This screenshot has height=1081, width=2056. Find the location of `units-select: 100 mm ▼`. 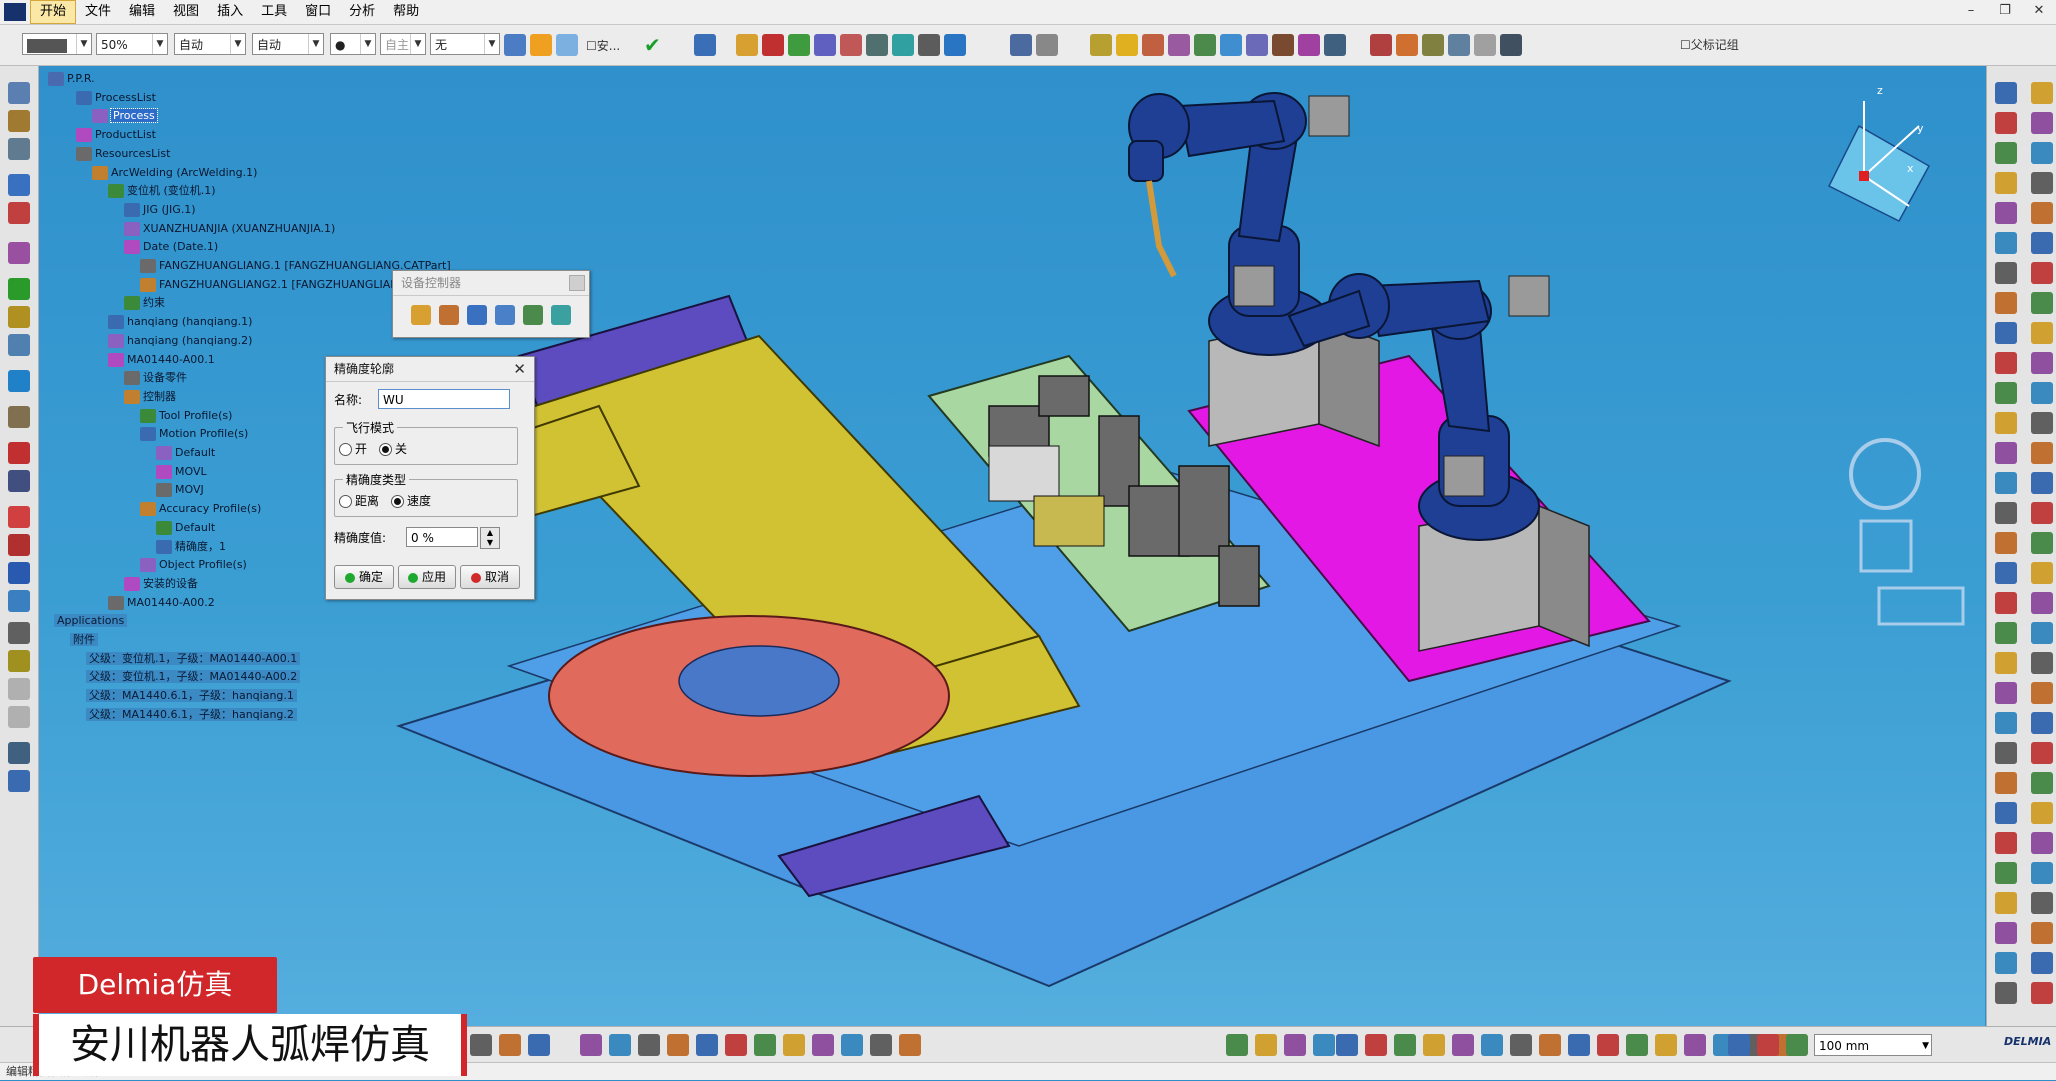

units-select: 100 mm ▼ is located at coordinates (1873, 1045).